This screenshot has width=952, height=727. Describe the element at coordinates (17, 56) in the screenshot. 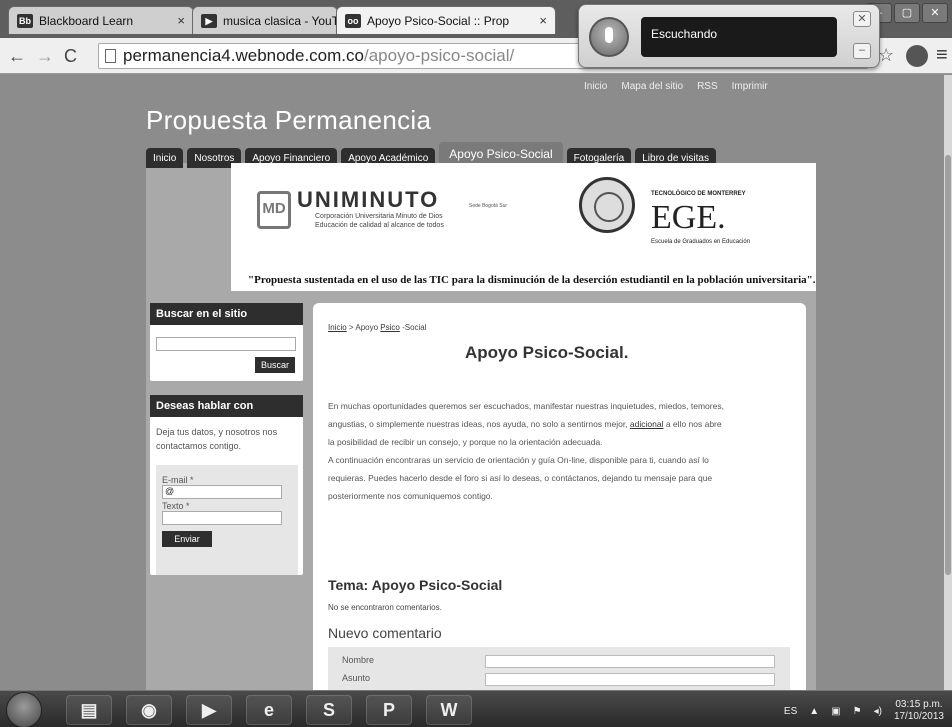

I see `back-icon: ←` at that location.